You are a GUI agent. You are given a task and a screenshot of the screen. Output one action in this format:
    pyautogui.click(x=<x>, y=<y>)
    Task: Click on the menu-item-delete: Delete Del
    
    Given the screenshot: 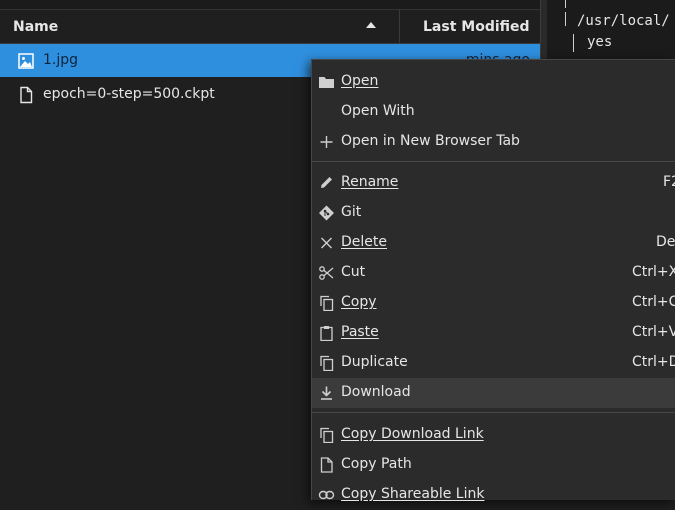 What is the action you would take?
    pyautogui.click(x=493, y=243)
    